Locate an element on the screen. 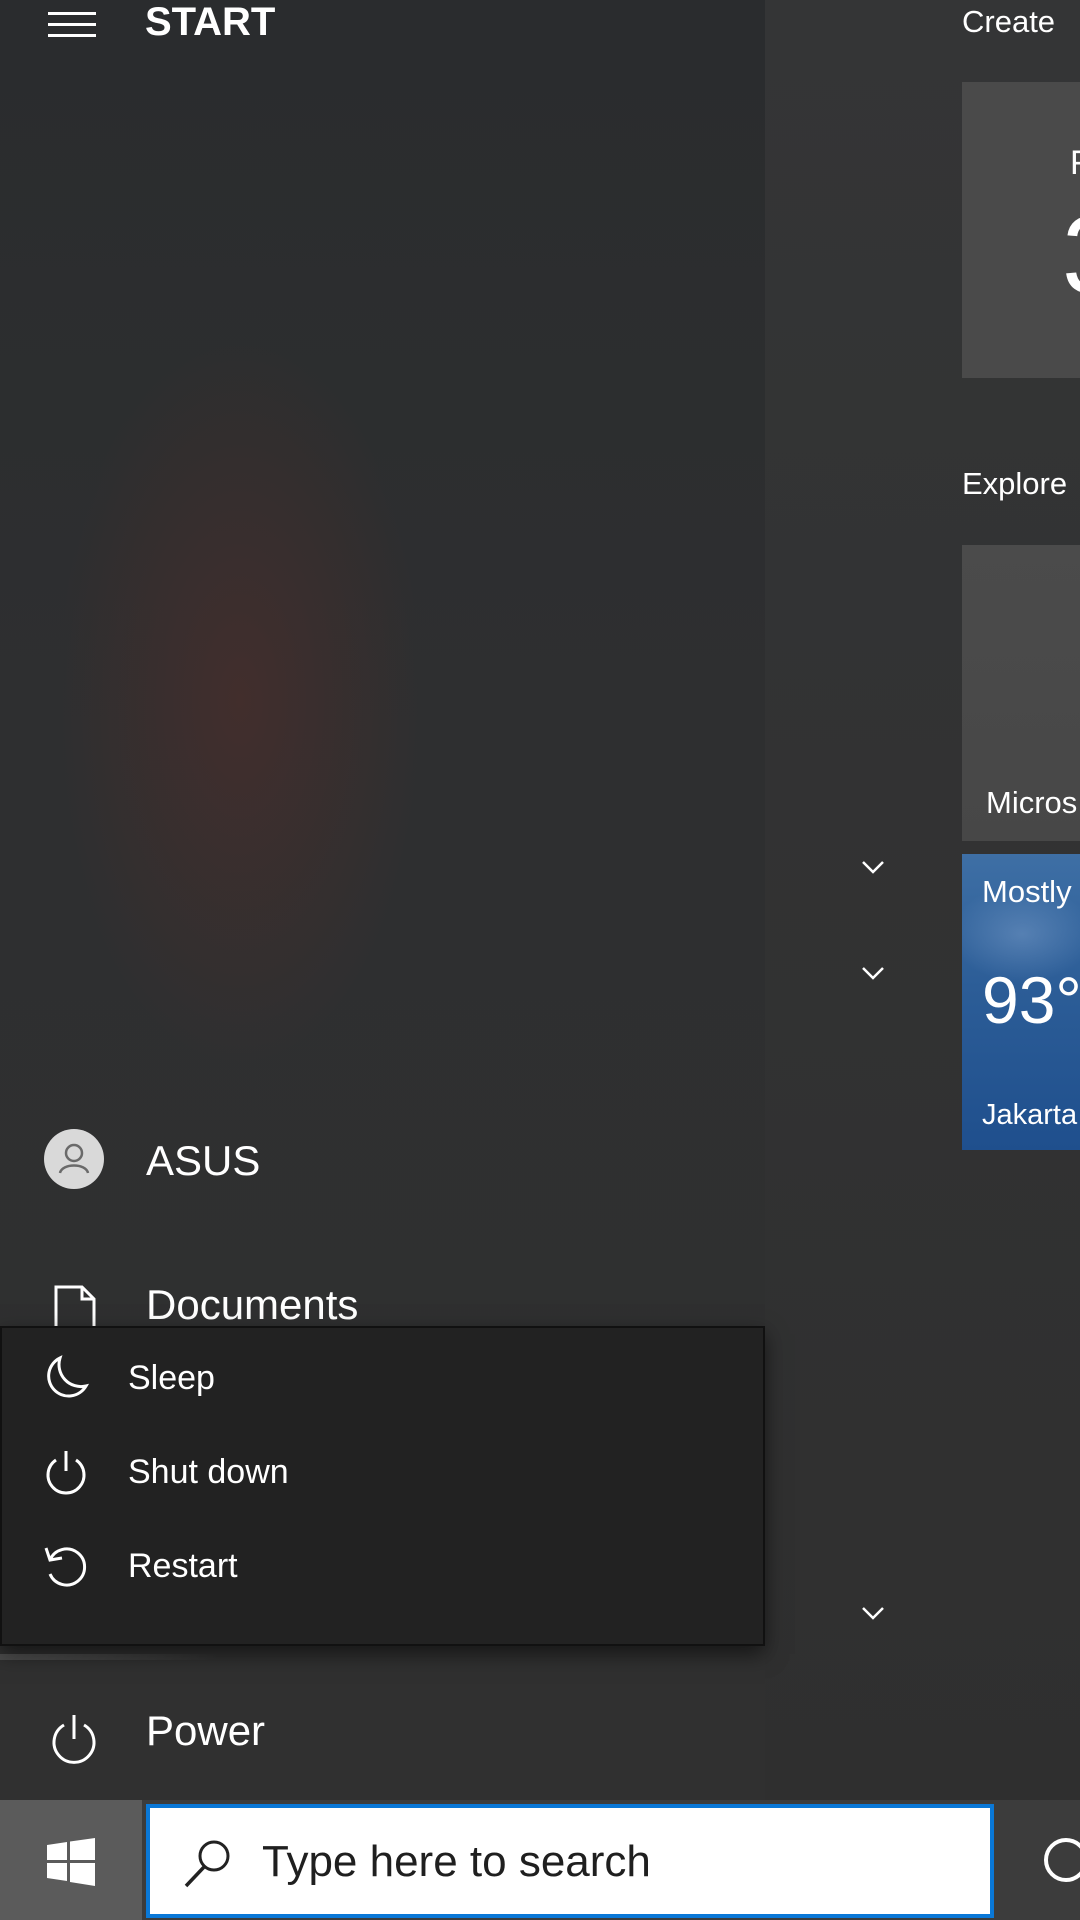 Image resolution: width=1080 pixels, height=1920 pixels. group-header-create: Create is located at coordinates (1008, 22).